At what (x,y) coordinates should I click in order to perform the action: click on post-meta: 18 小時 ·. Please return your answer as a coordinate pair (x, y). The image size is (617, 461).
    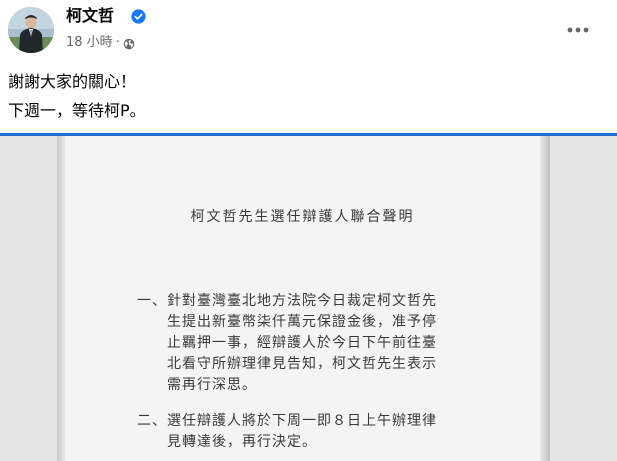
    Looking at the image, I should click on (100, 43).